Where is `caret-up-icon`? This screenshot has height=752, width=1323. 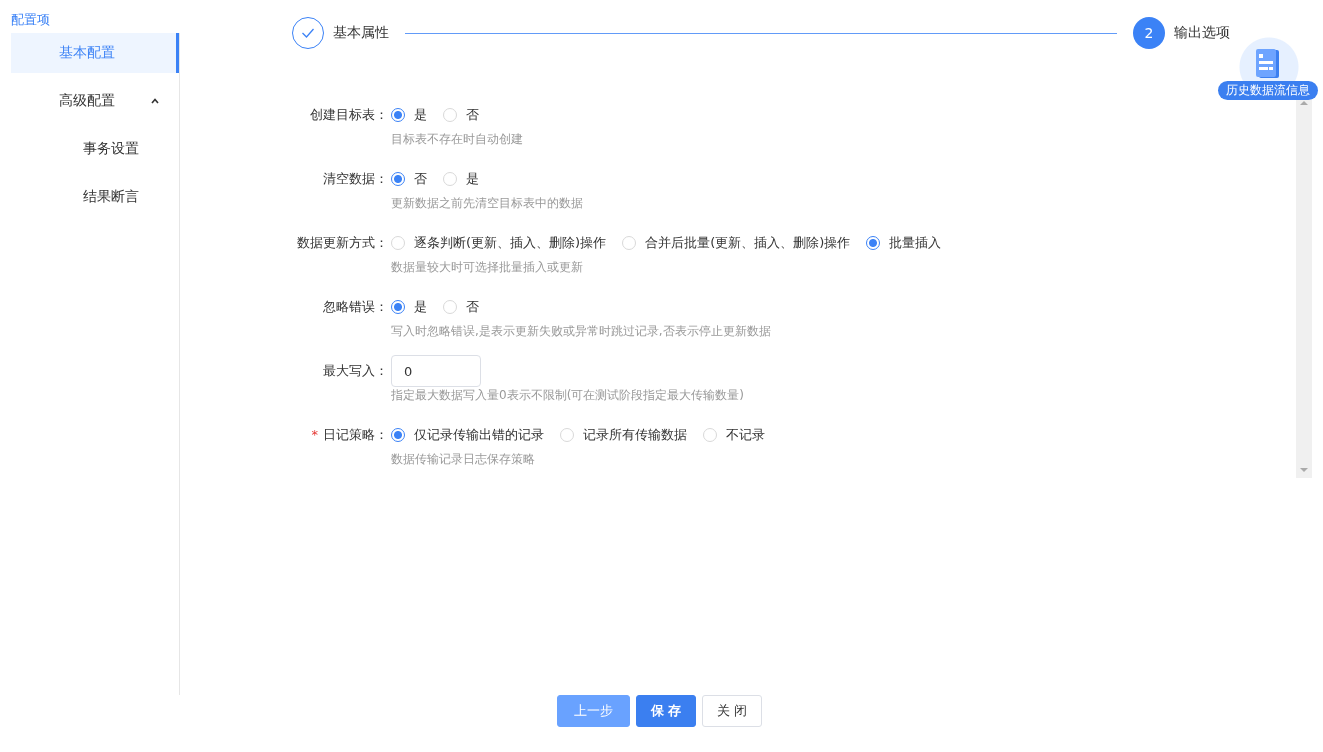
caret-up-icon is located at coordinates (155, 101).